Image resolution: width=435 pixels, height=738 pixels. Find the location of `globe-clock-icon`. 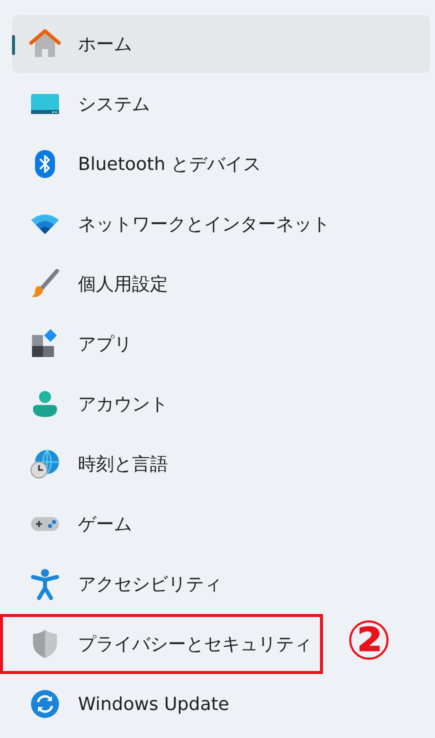

globe-clock-icon is located at coordinates (45, 464).